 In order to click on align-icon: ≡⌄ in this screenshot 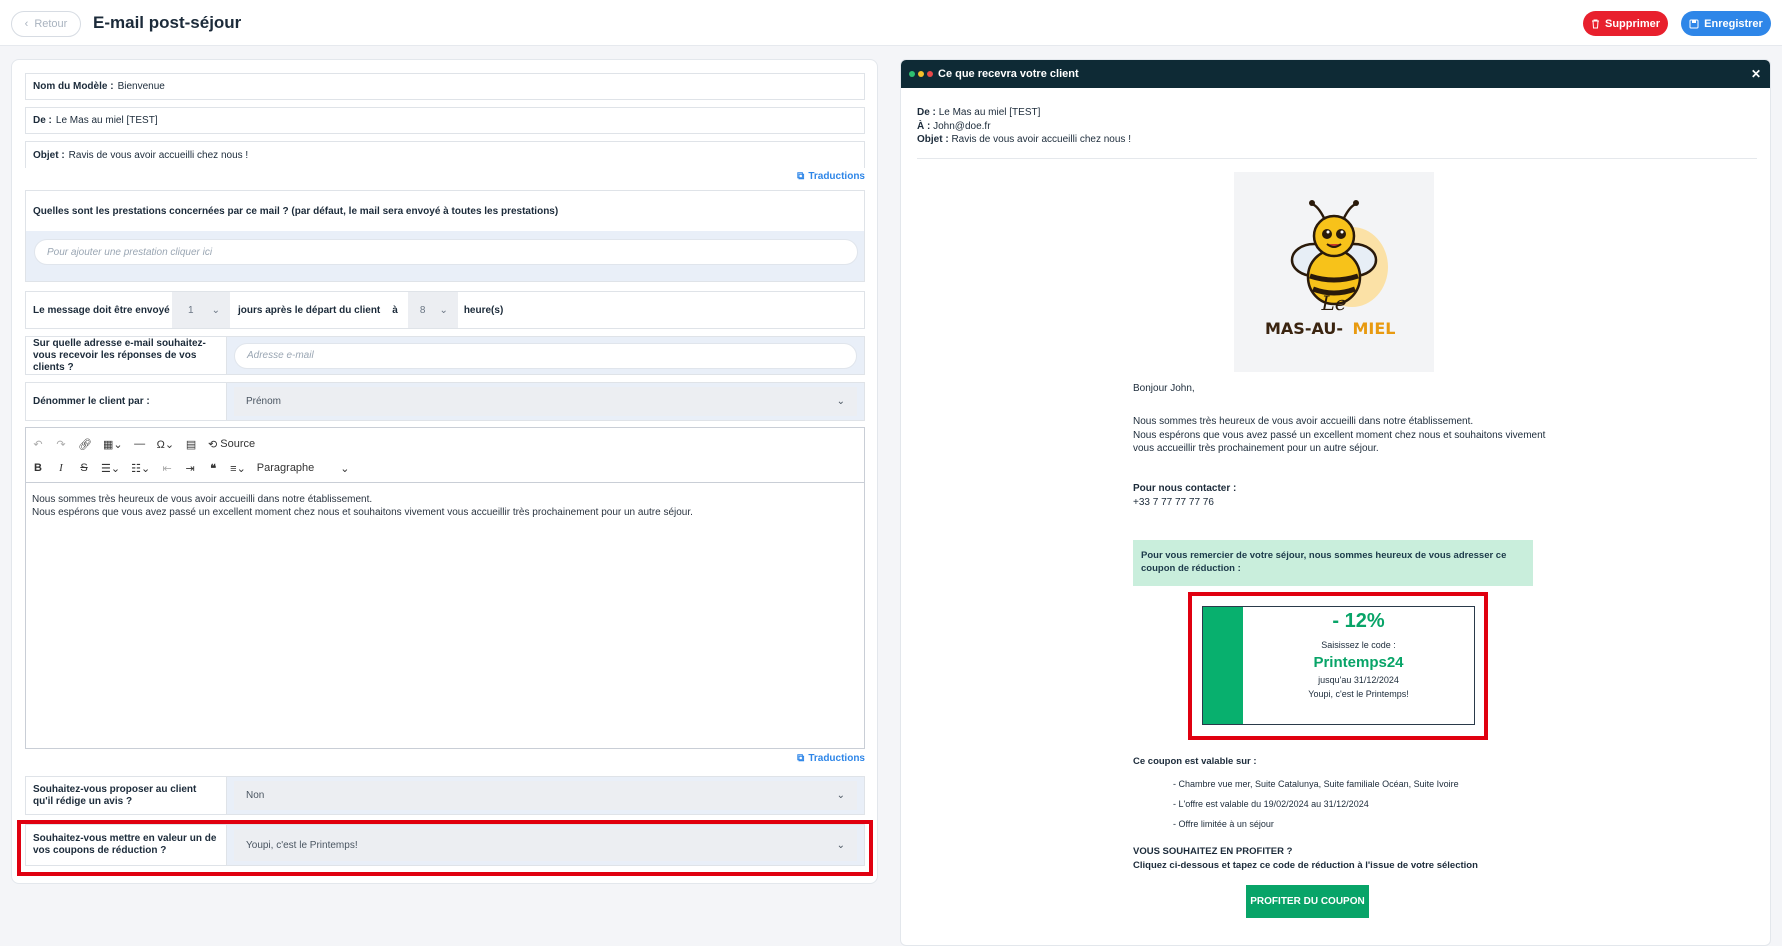, I will do `click(238, 468)`.